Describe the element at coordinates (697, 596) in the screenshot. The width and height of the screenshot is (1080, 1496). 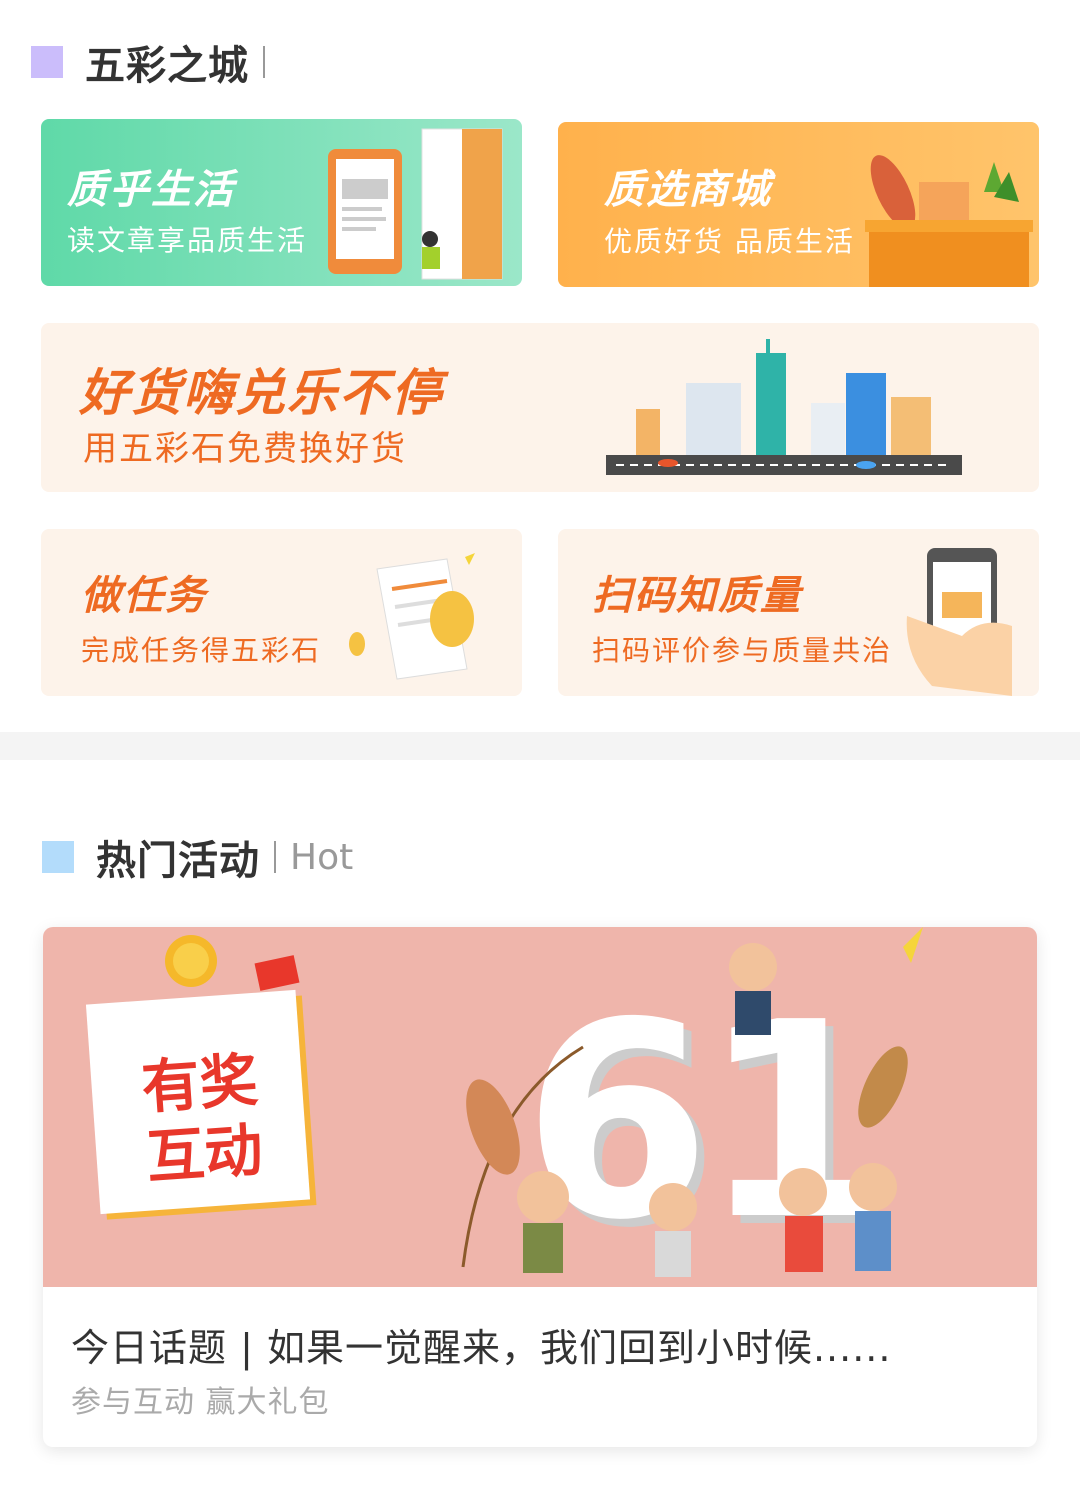
I see `card-title: 扫码知质量` at that location.